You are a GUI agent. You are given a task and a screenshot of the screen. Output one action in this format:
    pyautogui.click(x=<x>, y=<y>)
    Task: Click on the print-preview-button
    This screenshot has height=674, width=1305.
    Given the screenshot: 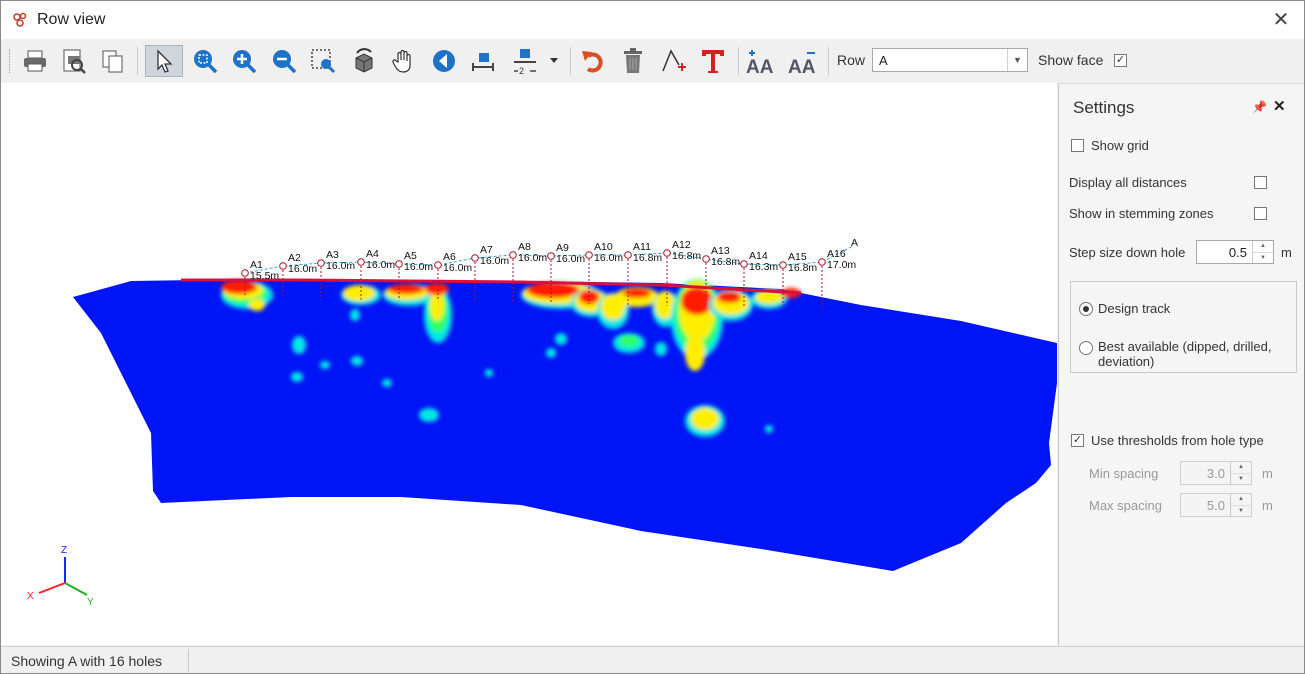 What is the action you would take?
    pyautogui.click(x=74, y=61)
    